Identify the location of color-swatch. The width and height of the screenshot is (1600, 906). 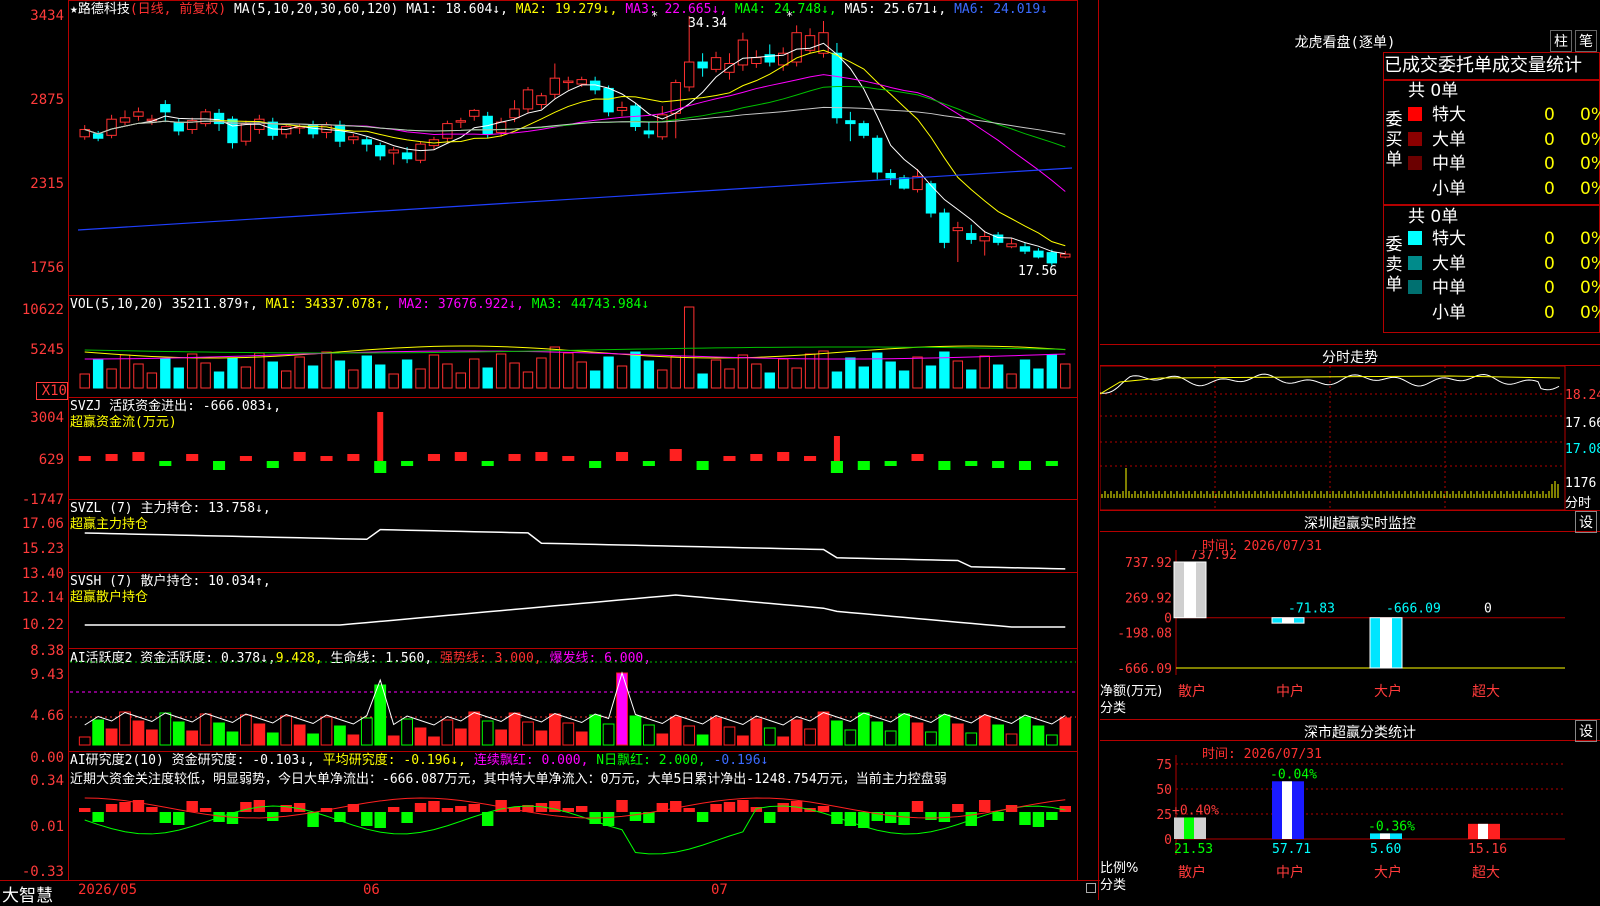
(1415, 163).